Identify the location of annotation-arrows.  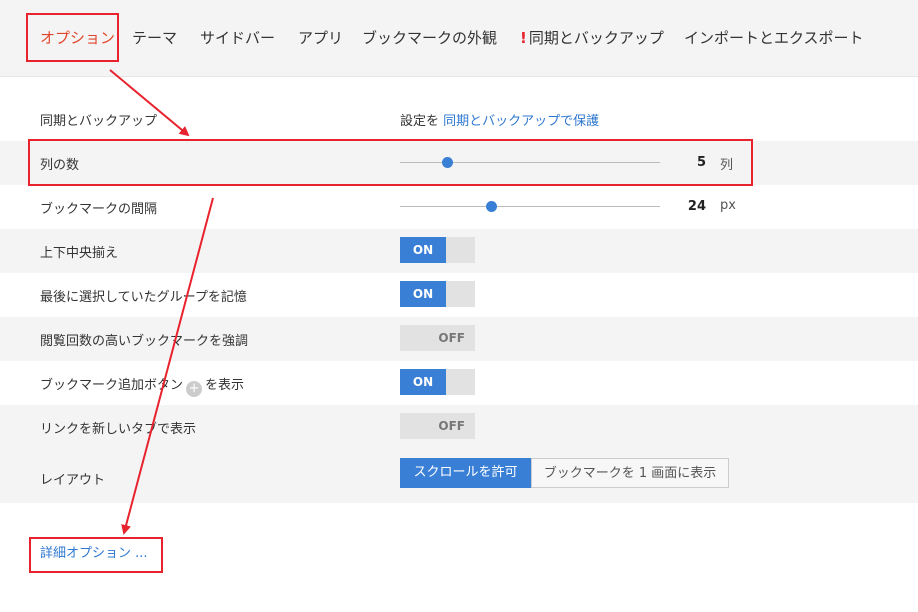
(161, 302).